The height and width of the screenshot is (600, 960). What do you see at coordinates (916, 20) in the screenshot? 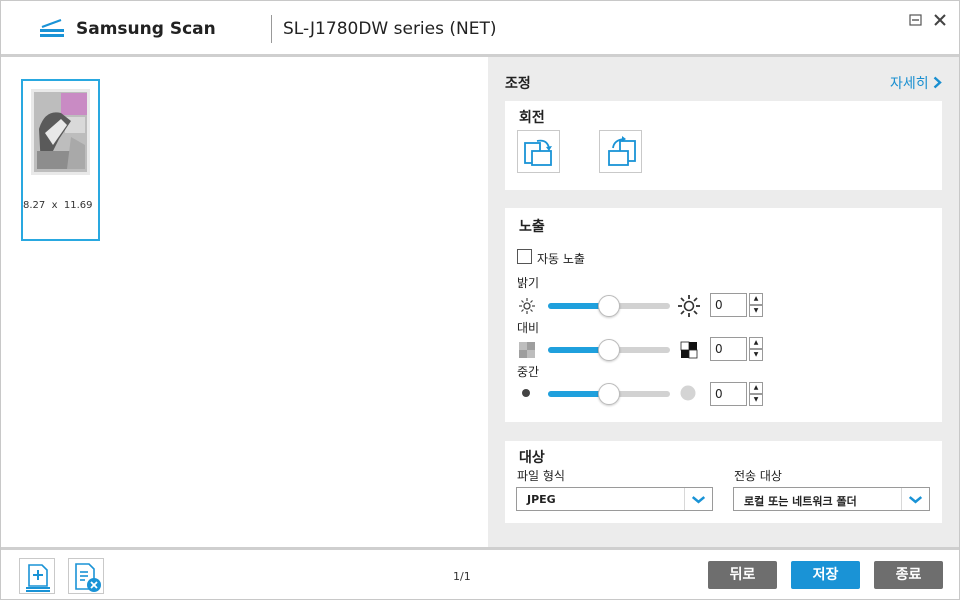
I see `minimize-icon` at bounding box center [916, 20].